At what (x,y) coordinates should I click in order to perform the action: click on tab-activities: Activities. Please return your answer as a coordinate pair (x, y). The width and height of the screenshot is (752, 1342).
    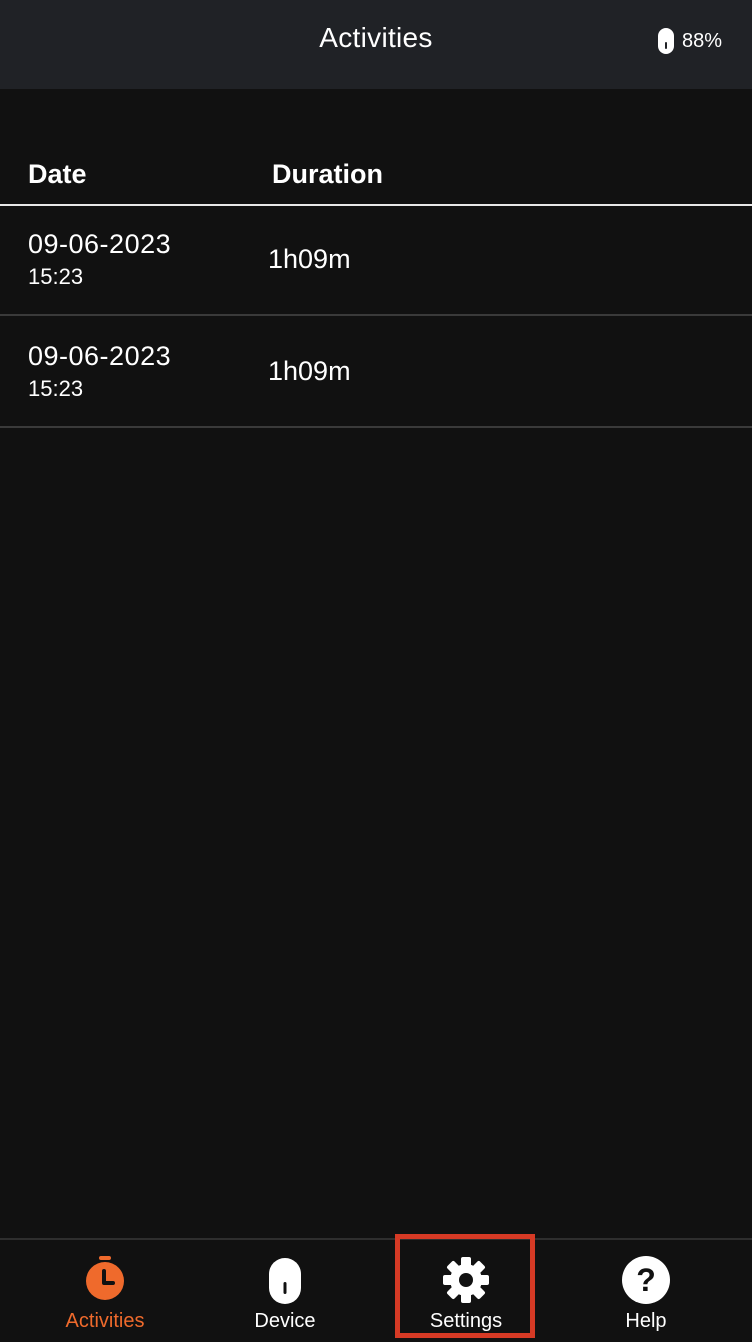
    Looking at the image, I should click on (105, 1291).